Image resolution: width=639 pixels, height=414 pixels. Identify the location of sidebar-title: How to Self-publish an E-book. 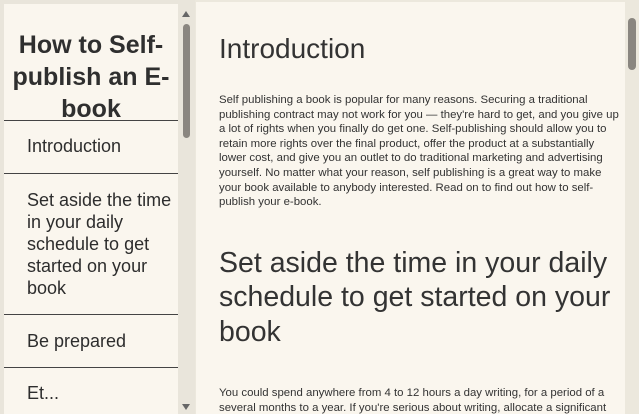
(91, 63).